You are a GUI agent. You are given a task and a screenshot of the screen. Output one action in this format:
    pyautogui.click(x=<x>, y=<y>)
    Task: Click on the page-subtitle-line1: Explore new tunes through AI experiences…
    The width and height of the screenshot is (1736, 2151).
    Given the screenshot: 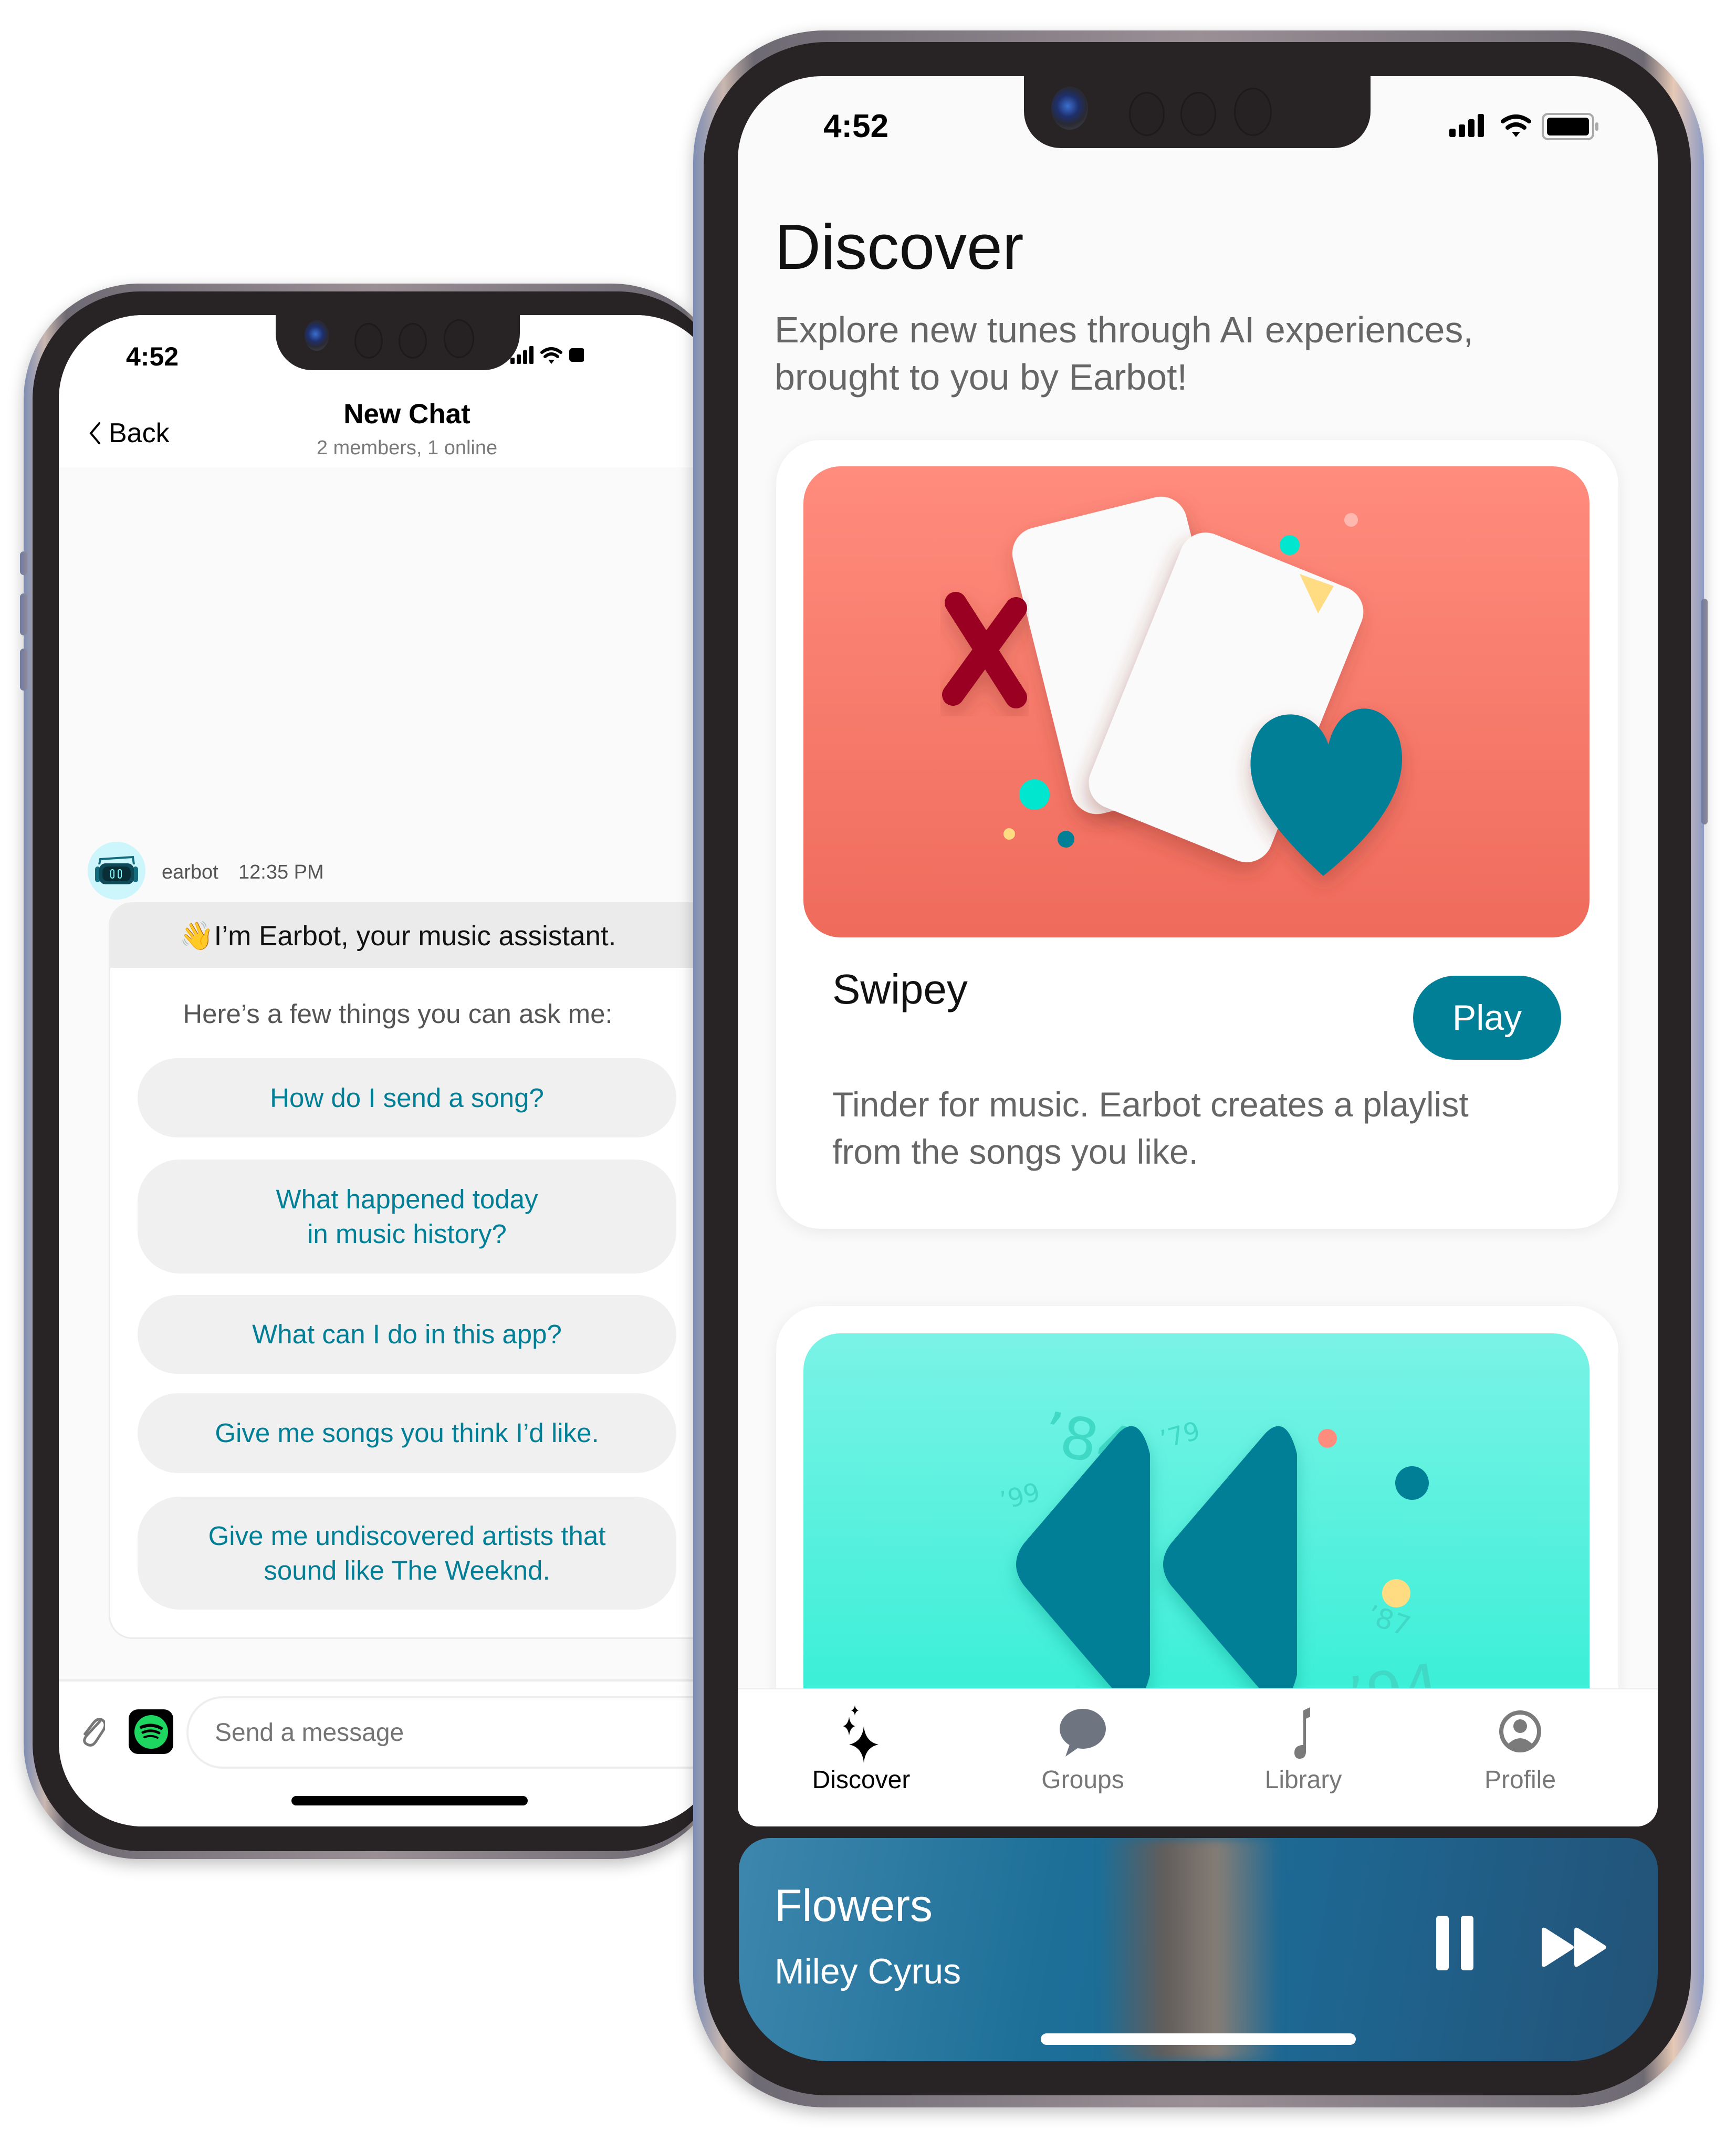 What is the action you would take?
    pyautogui.click(x=1124, y=329)
    